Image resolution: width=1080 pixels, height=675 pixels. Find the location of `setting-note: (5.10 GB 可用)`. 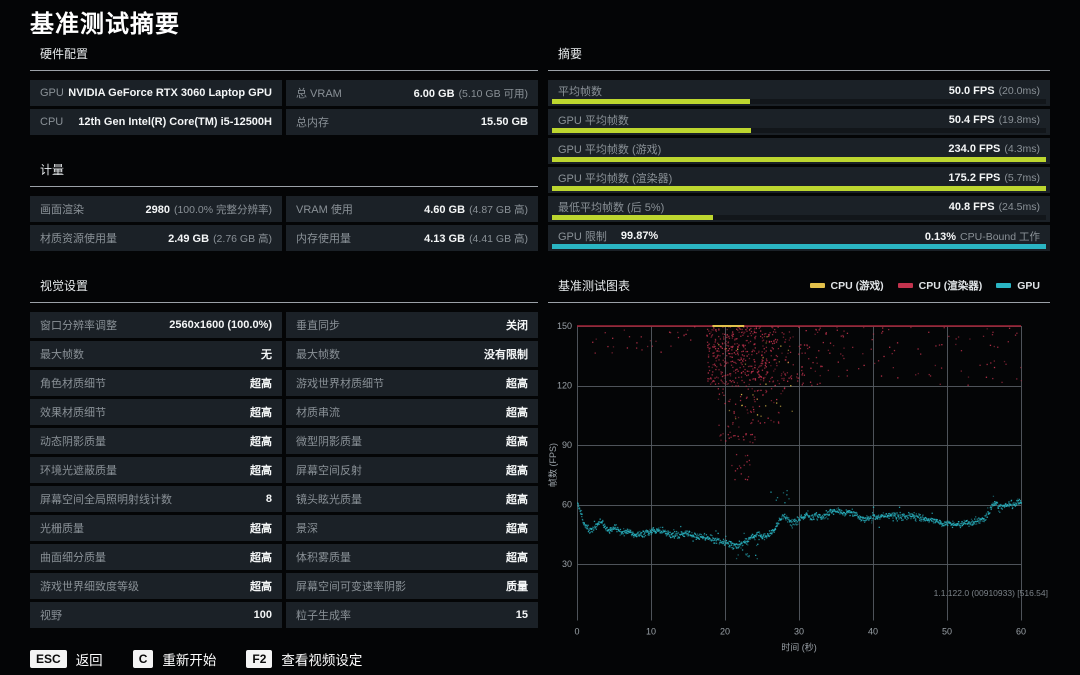

setting-note: (5.10 GB 可用) is located at coordinates (493, 93).